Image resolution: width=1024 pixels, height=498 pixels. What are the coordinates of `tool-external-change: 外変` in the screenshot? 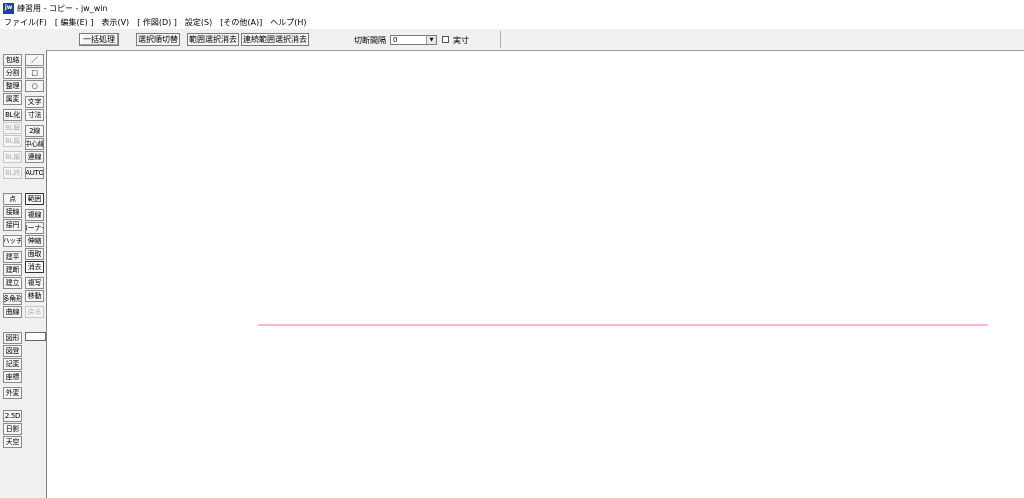 It's located at (12, 393).